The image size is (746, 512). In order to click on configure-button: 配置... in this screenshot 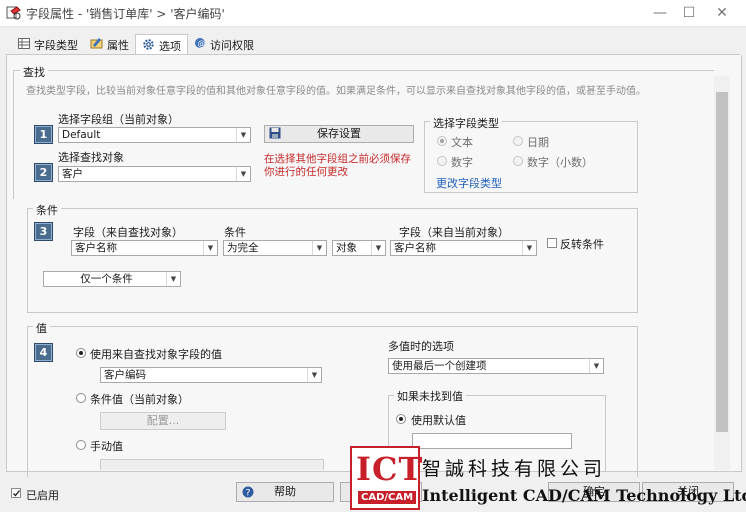, I will do `click(163, 421)`.